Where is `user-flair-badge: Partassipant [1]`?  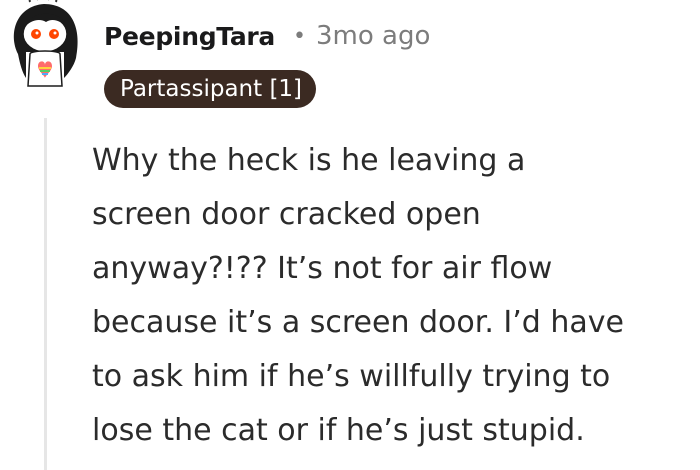
user-flair-badge: Partassipant [1] is located at coordinates (210, 89).